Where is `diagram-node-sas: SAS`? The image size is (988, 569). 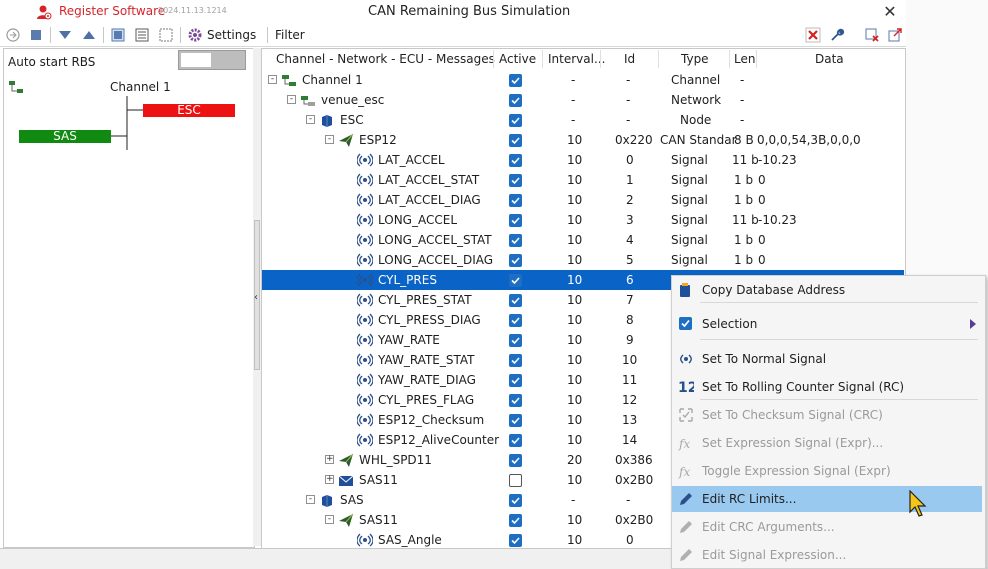 diagram-node-sas: SAS is located at coordinates (65, 136).